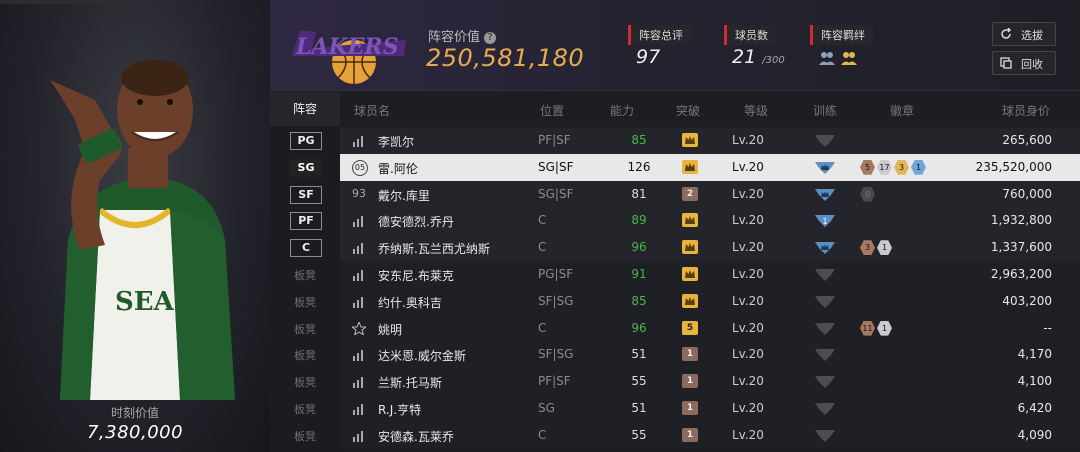  I want to click on player-position: SF|SG, so click(556, 354).